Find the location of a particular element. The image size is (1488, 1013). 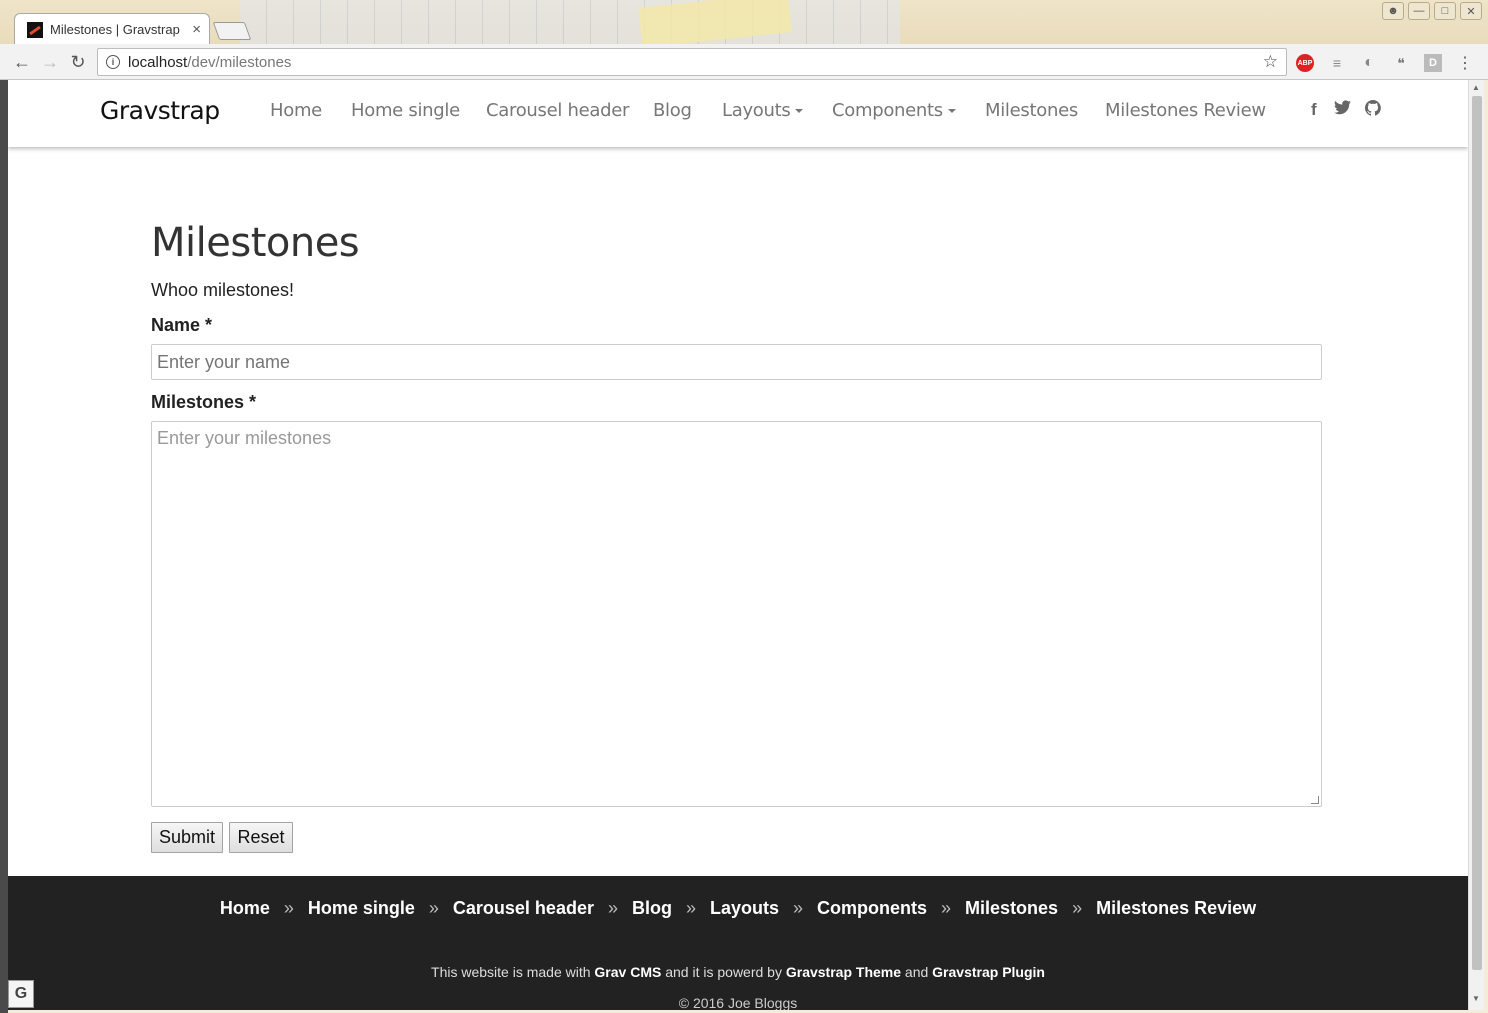

reload-icon: ↻ is located at coordinates (78, 62).